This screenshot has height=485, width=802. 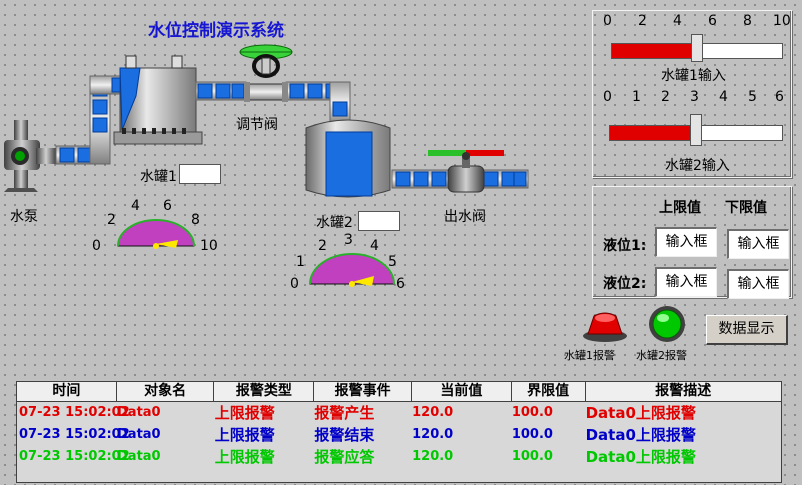 What do you see at coordinates (680, 208) in the screenshot?
I see `upper-limit-header: 上限值` at bounding box center [680, 208].